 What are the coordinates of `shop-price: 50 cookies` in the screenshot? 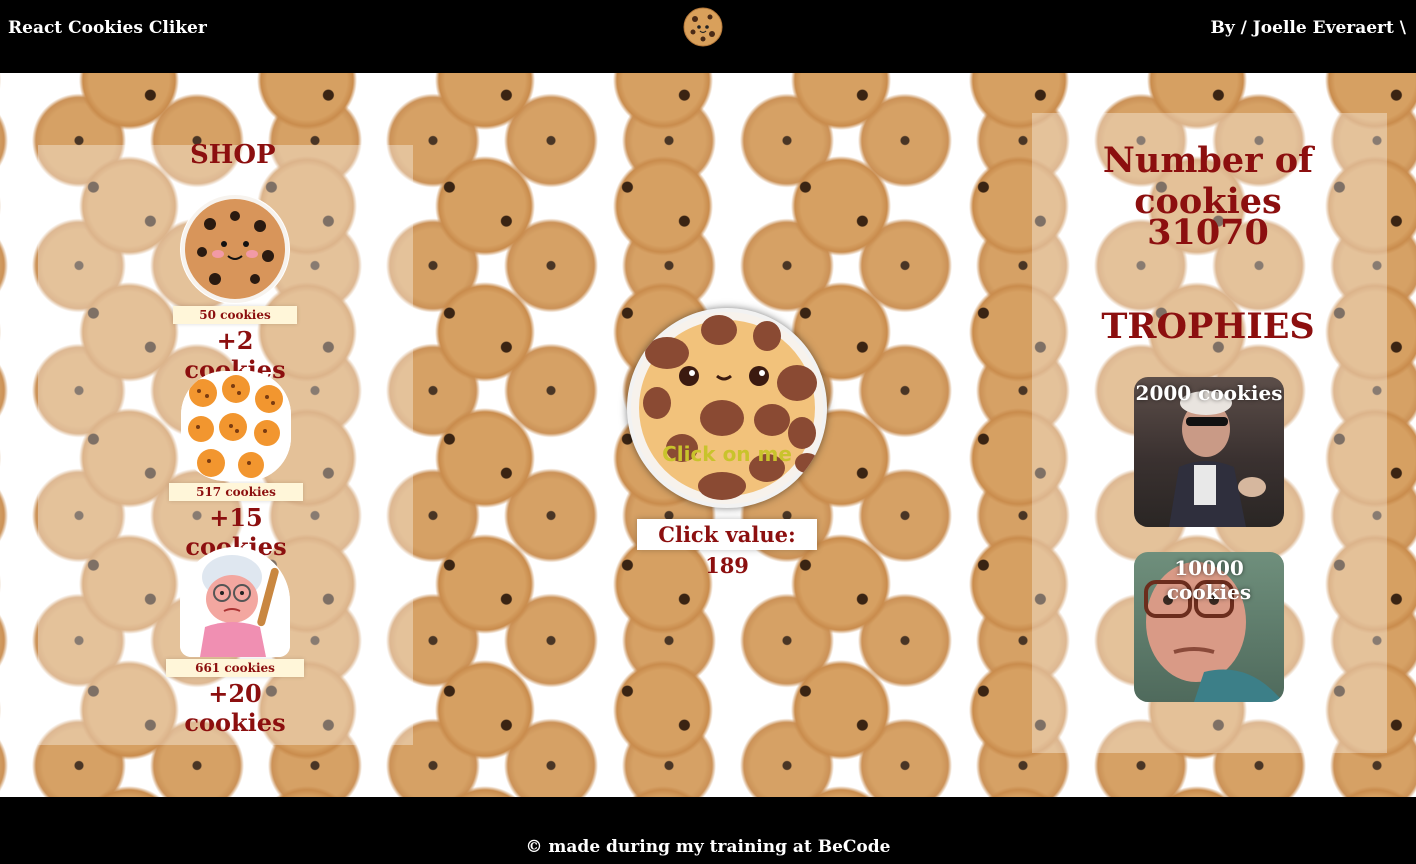 It's located at (235, 315).